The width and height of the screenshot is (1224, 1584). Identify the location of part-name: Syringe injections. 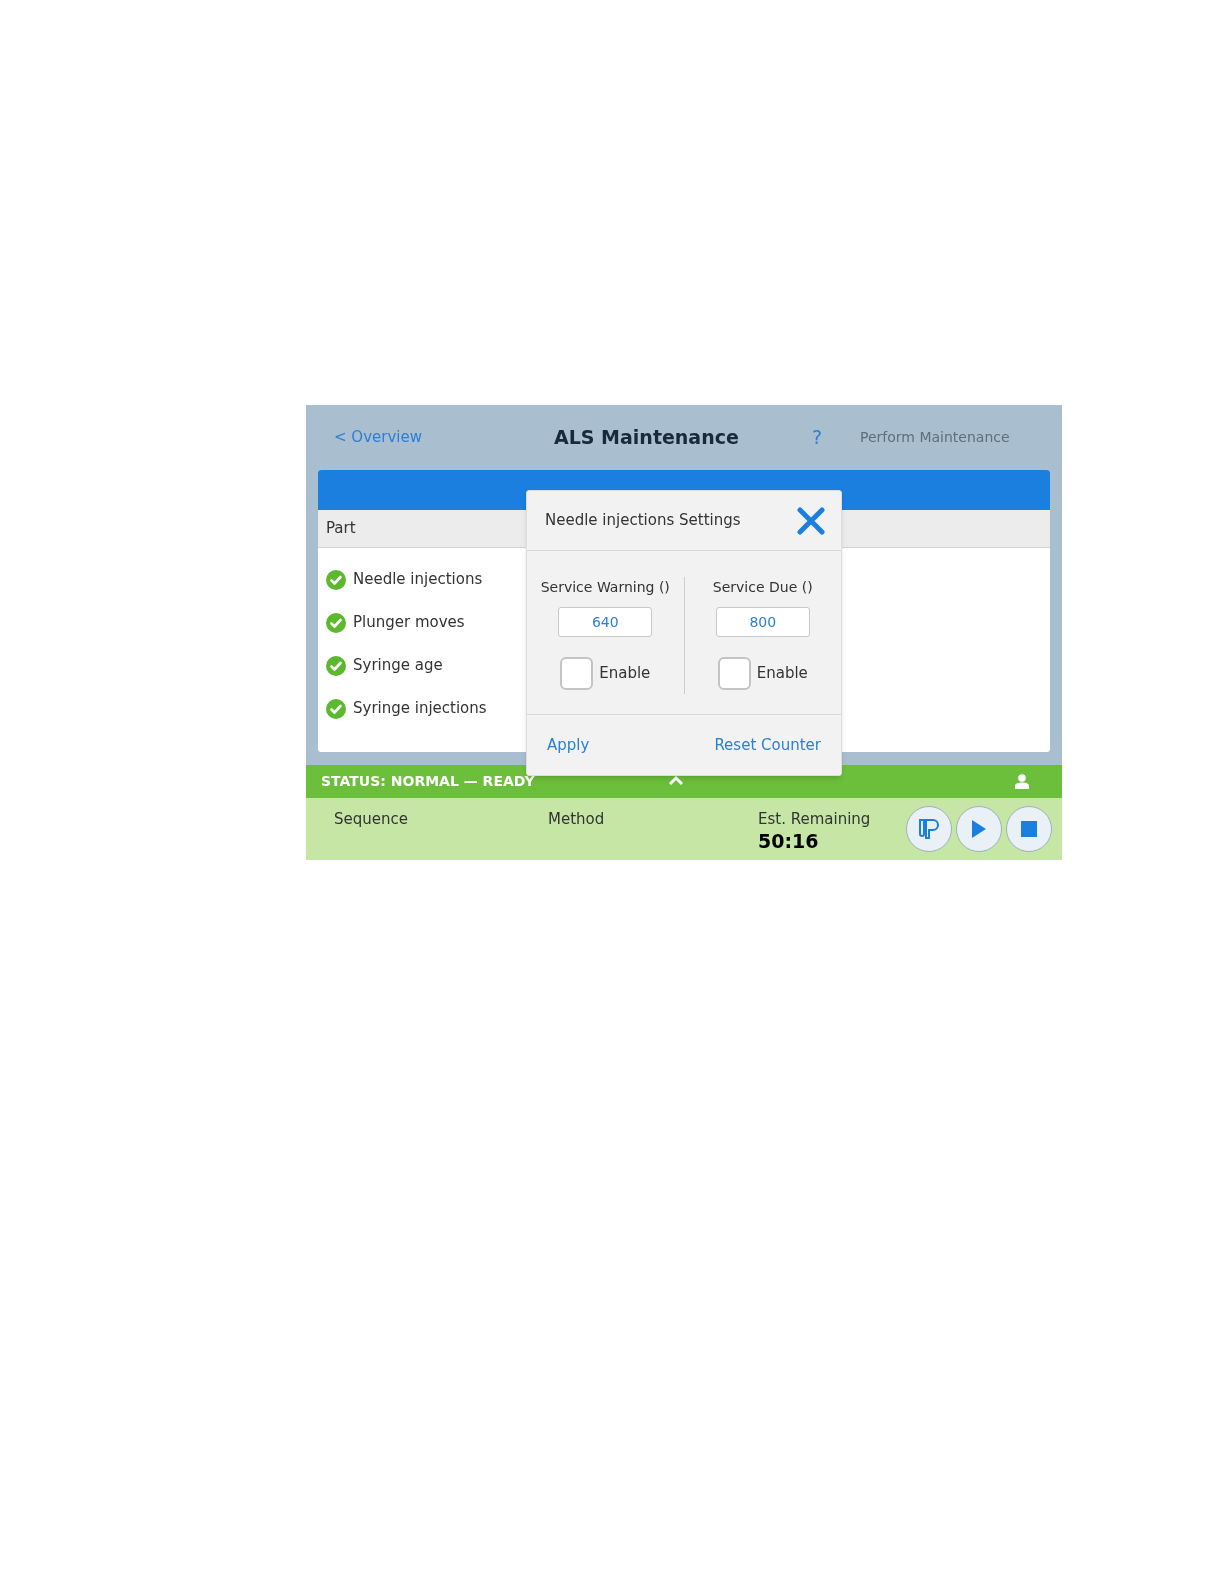
(420, 709).